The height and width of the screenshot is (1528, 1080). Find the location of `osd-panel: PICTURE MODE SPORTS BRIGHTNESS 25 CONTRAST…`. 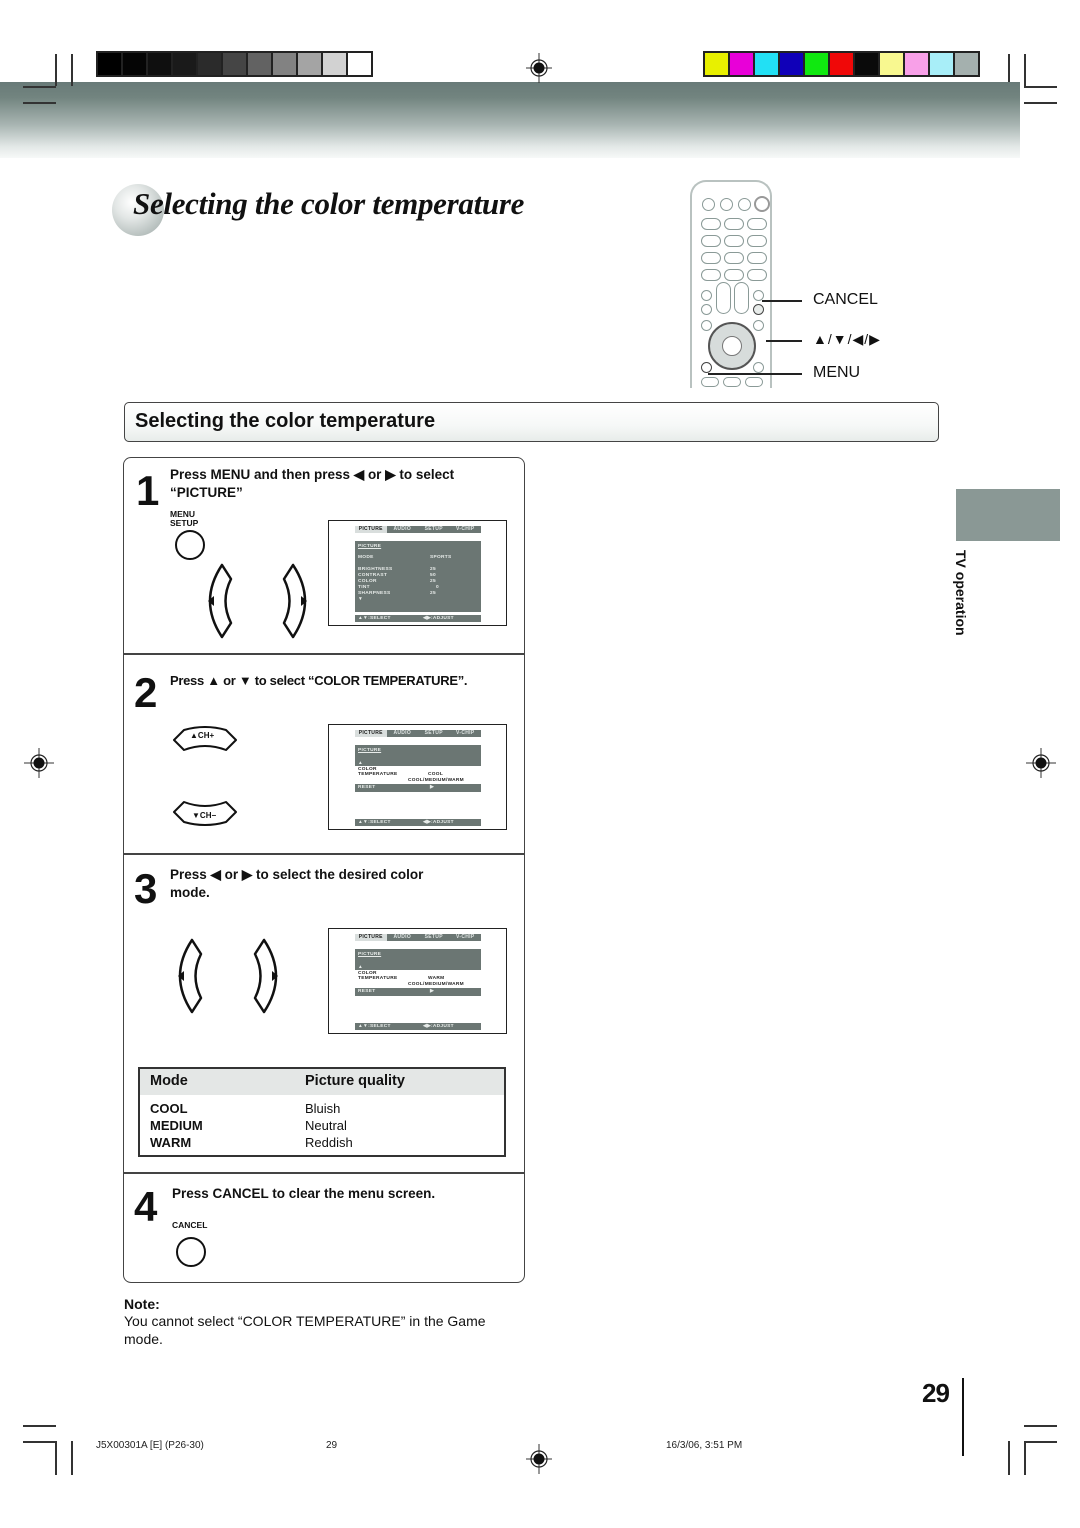

osd-panel: PICTURE MODE SPORTS BRIGHTNESS 25 CONTRAST… is located at coordinates (418, 576).